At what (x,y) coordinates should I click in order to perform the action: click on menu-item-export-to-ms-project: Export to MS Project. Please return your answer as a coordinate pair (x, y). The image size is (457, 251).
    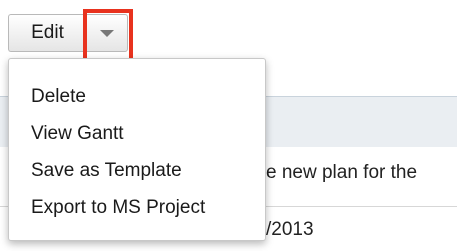
    Looking at the image, I should click on (137, 207).